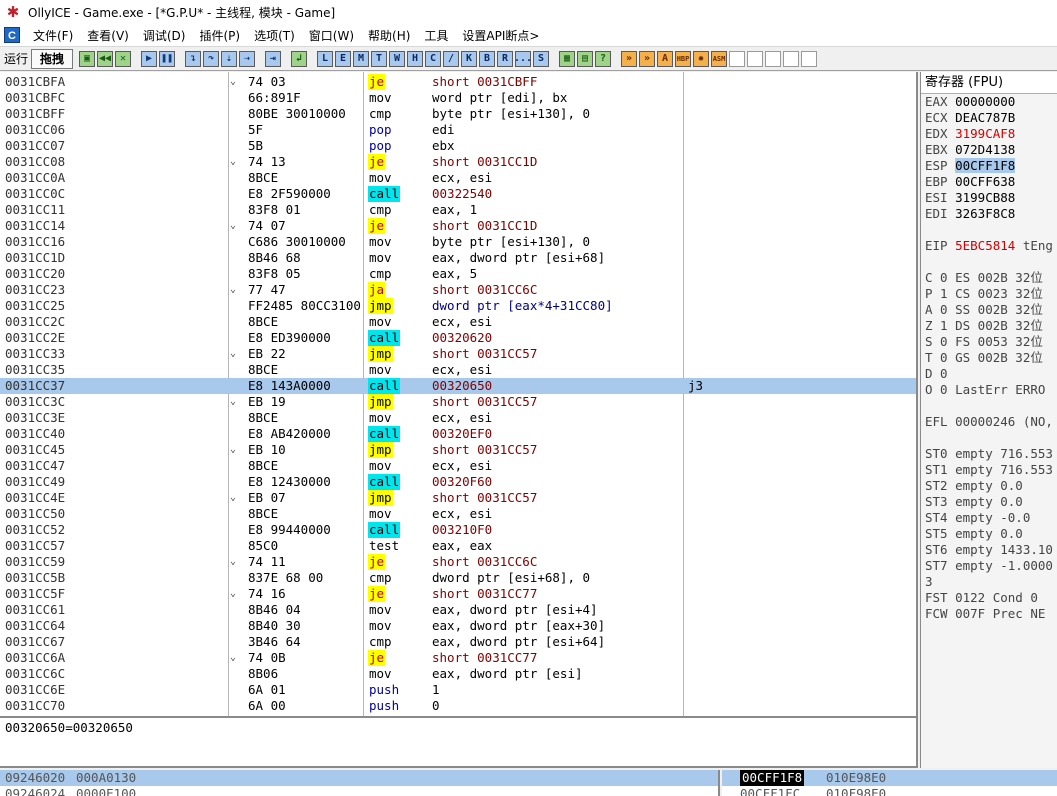 The width and height of the screenshot is (1057, 796). I want to click on open-icon: ▣, so click(87, 58).